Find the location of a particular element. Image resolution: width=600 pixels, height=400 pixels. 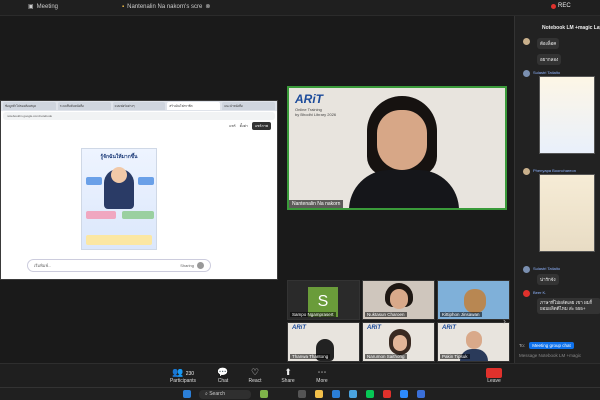

participant-tile: ARiT Narumon Saithong is located at coordinates (398, 342).